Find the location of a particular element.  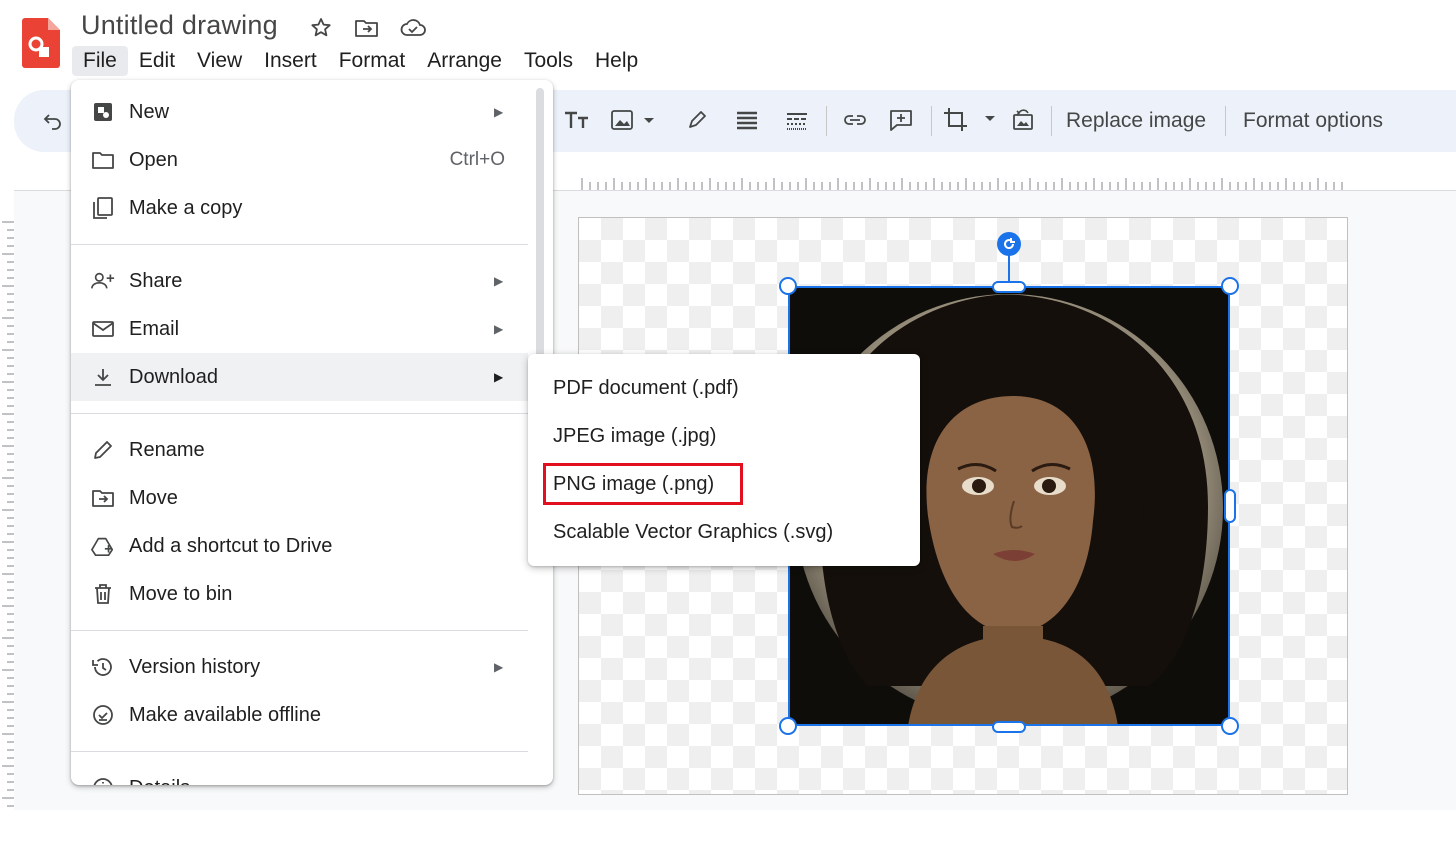

file-menu-item-move-to-bin: Move to bin is located at coordinates (299, 594).